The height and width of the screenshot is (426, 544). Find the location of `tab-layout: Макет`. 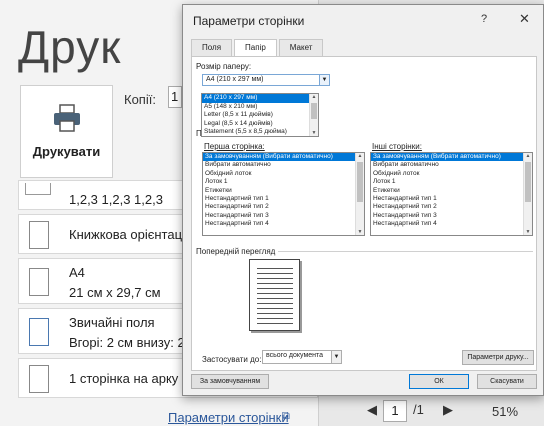

tab-layout: Макет is located at coordinates (301, 47).